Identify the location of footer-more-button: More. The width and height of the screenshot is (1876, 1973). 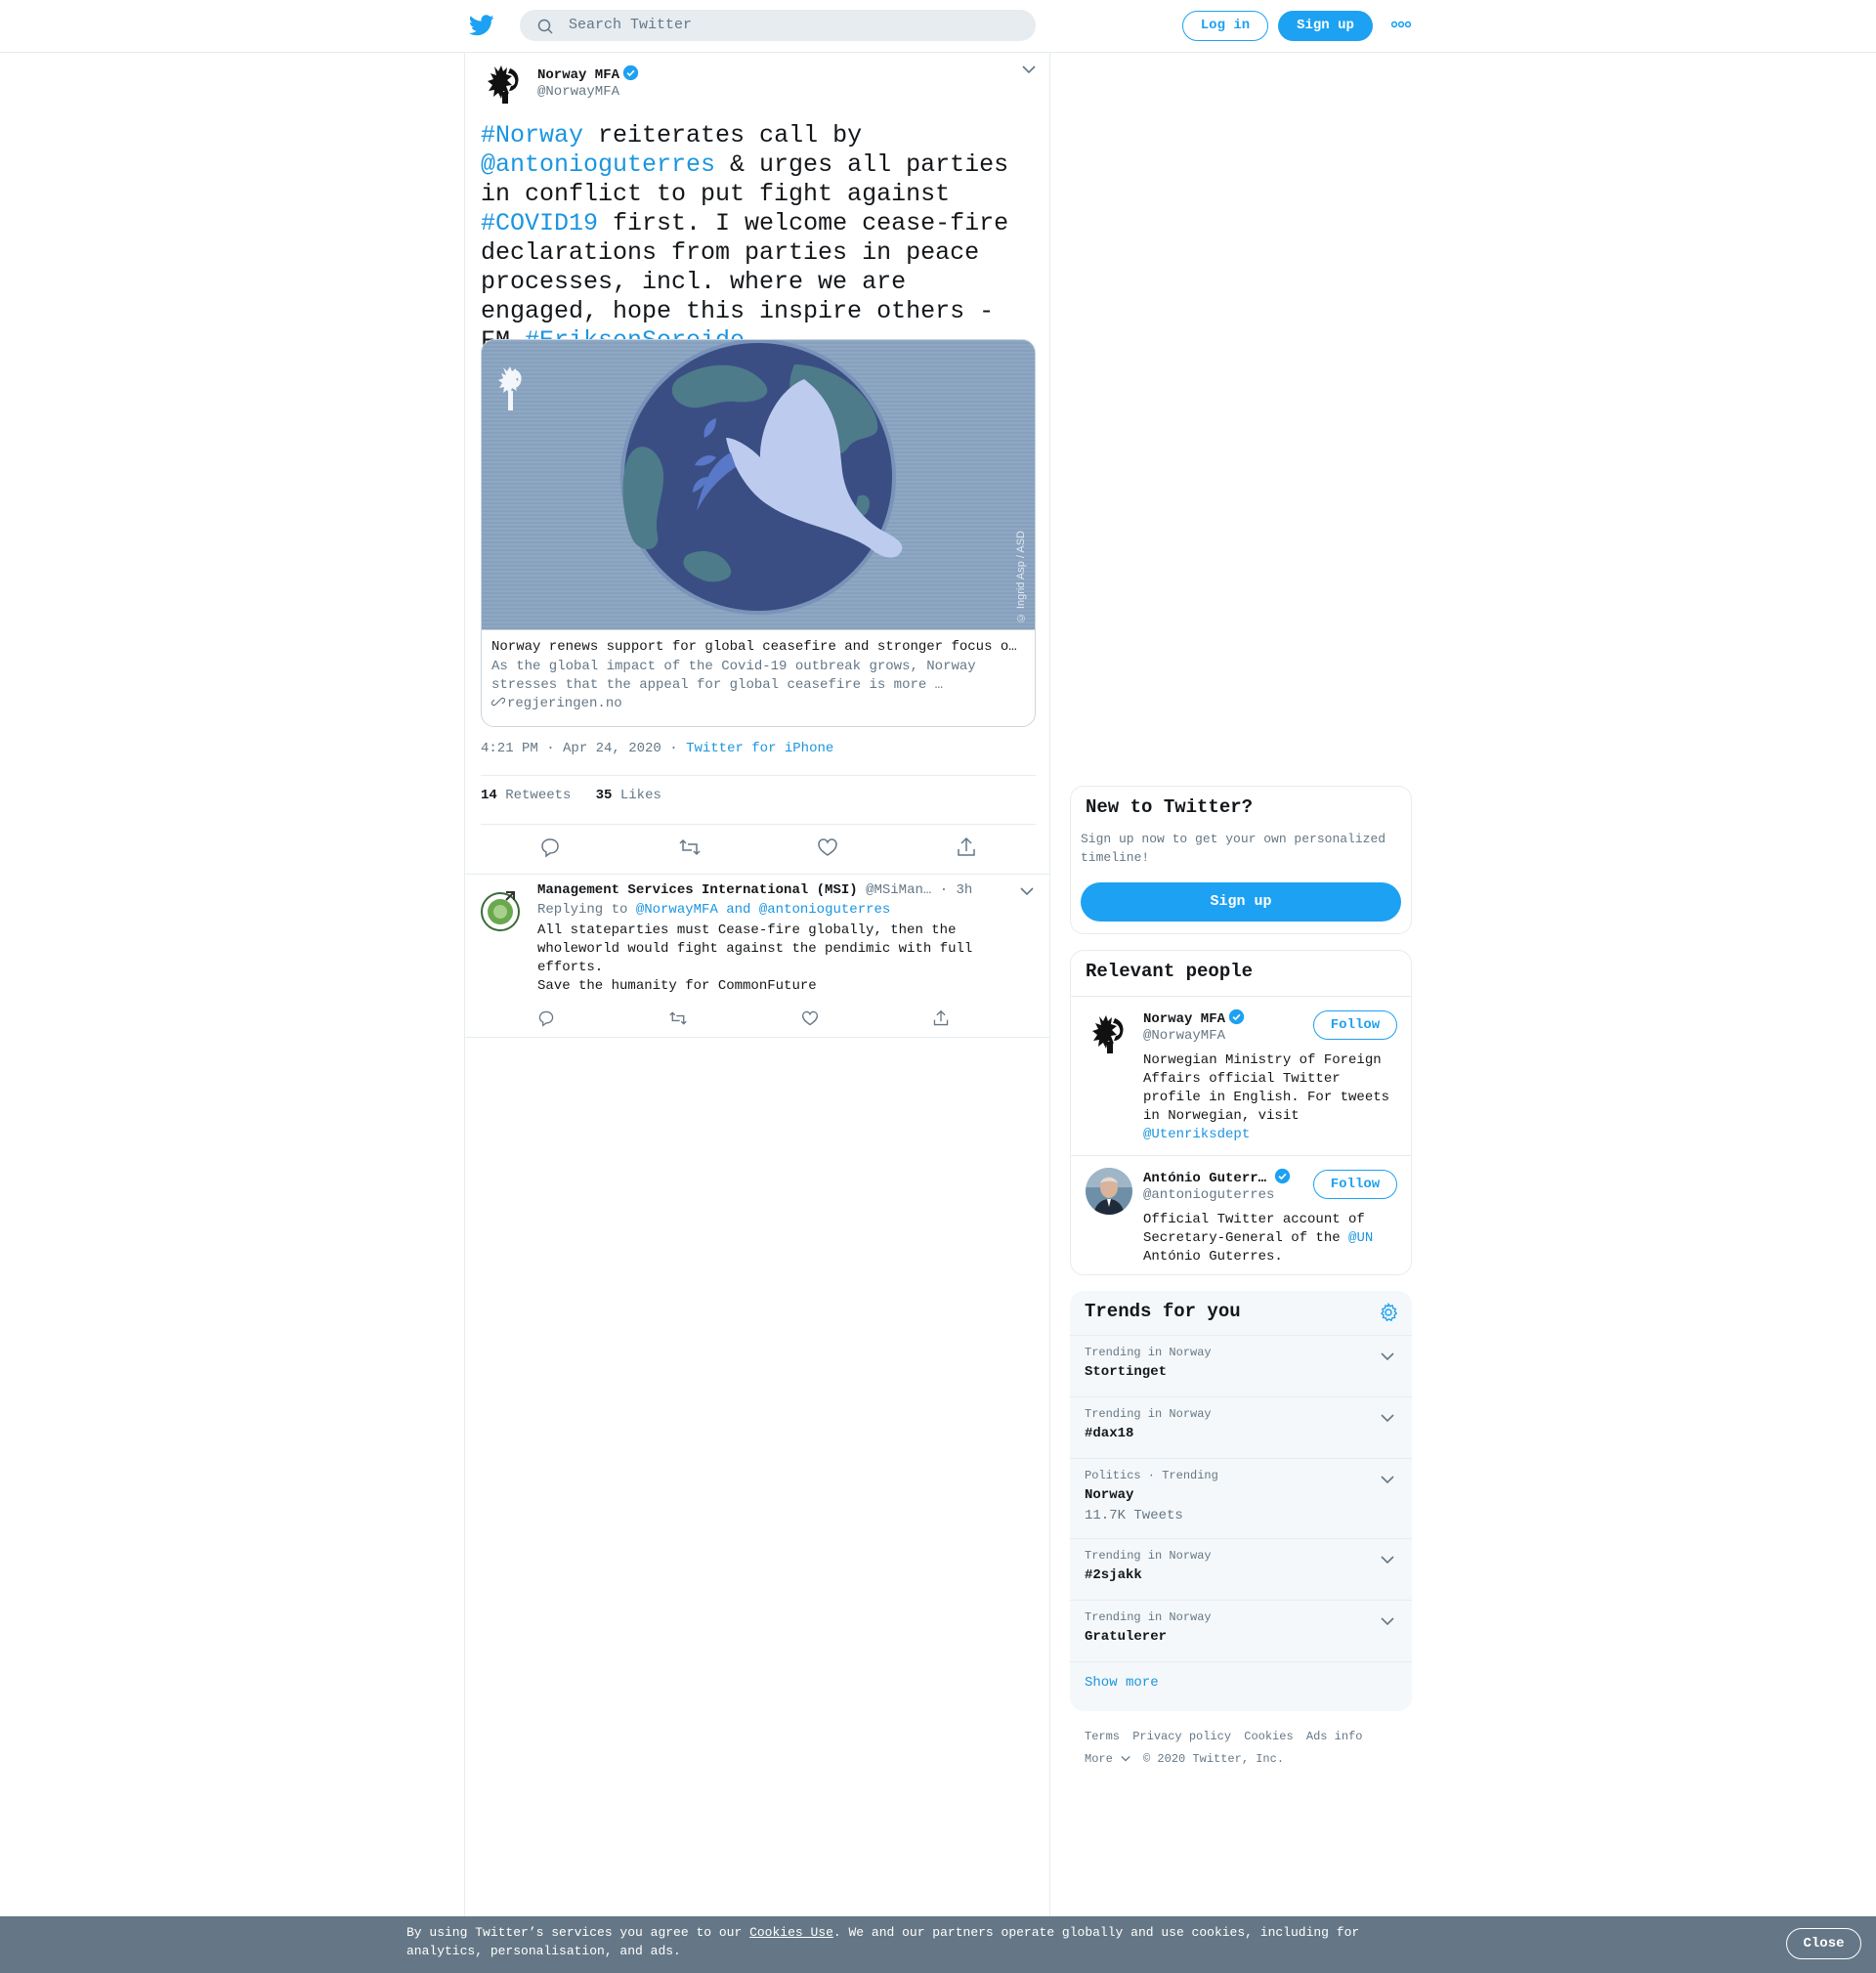
(1107, 1759).